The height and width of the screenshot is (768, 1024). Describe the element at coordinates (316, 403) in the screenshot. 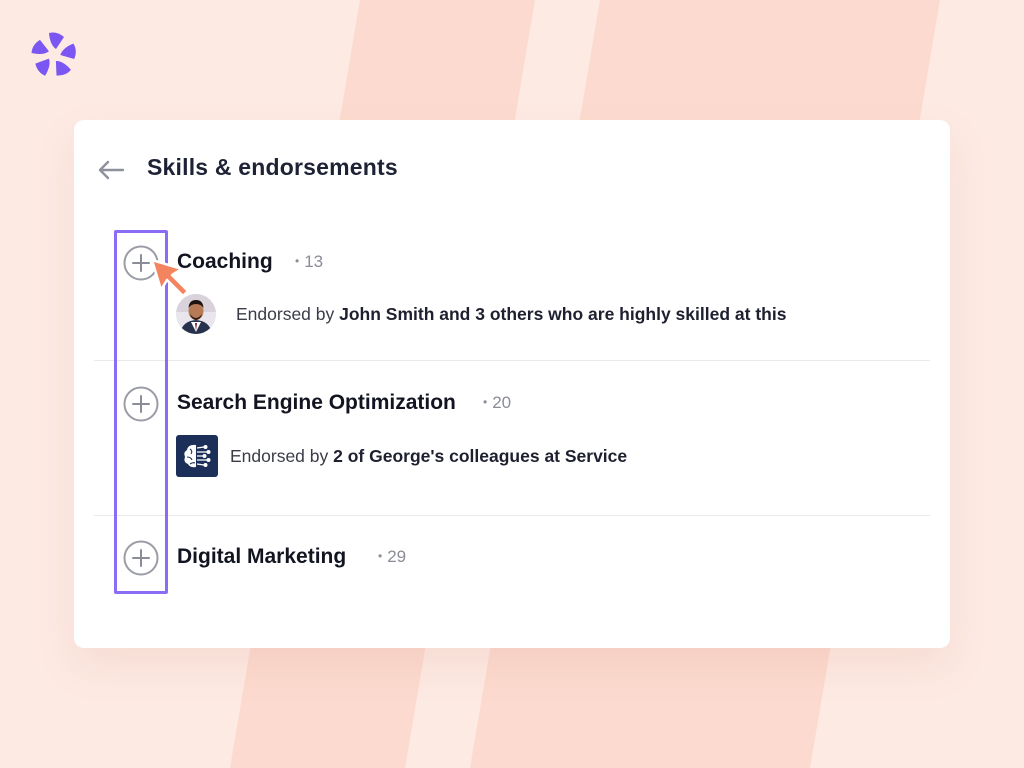

I see `skill-name: Search Engine Optimization` at that location.